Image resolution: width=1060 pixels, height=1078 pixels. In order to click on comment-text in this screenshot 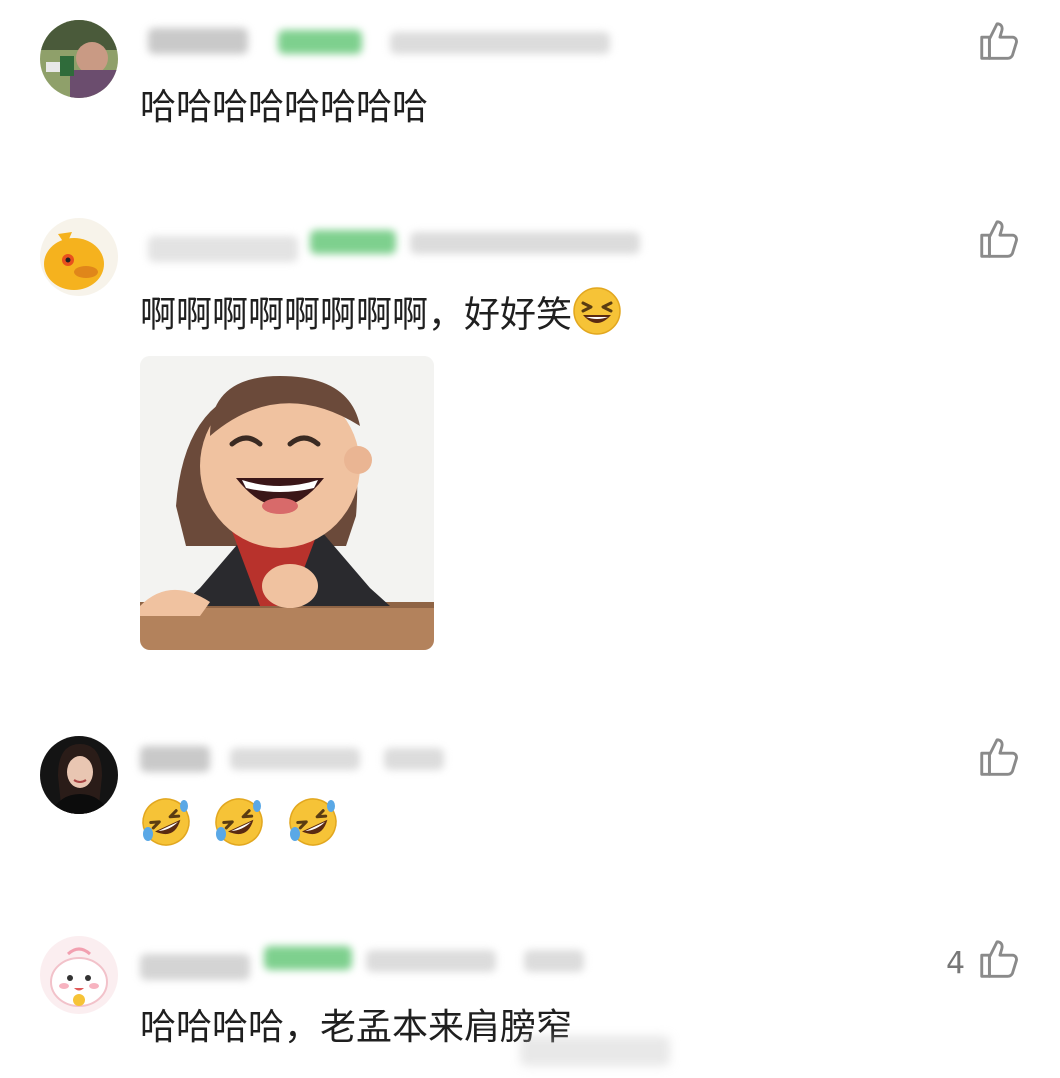, I will do `click(239, 827)`.